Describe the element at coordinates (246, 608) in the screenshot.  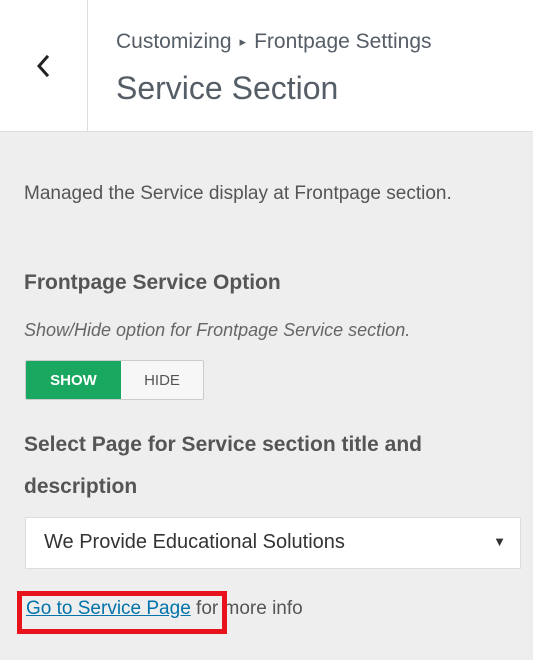
I see `info-suffix: for more info` at that location.